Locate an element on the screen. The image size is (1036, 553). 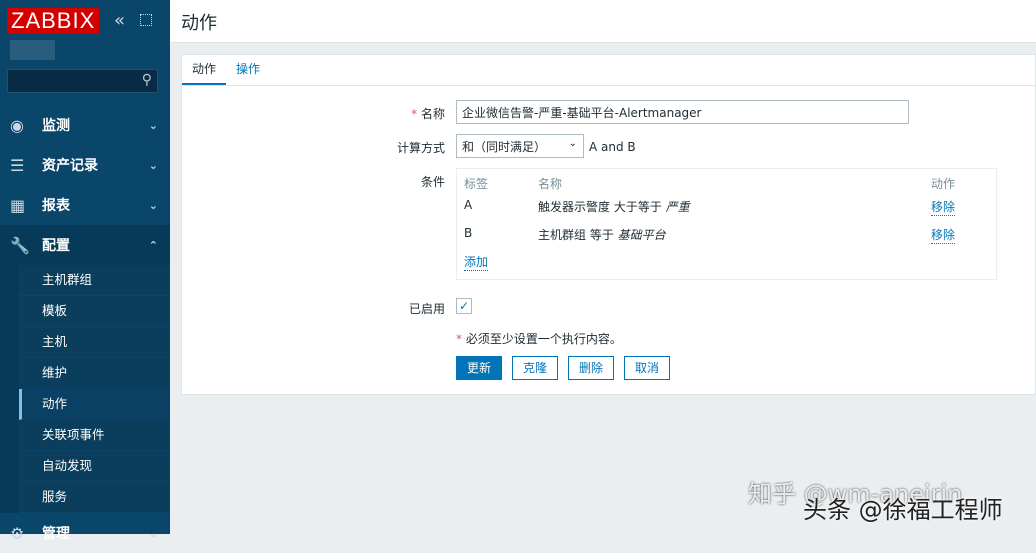
update-button: 更新 is located at coordinates (479, 368).